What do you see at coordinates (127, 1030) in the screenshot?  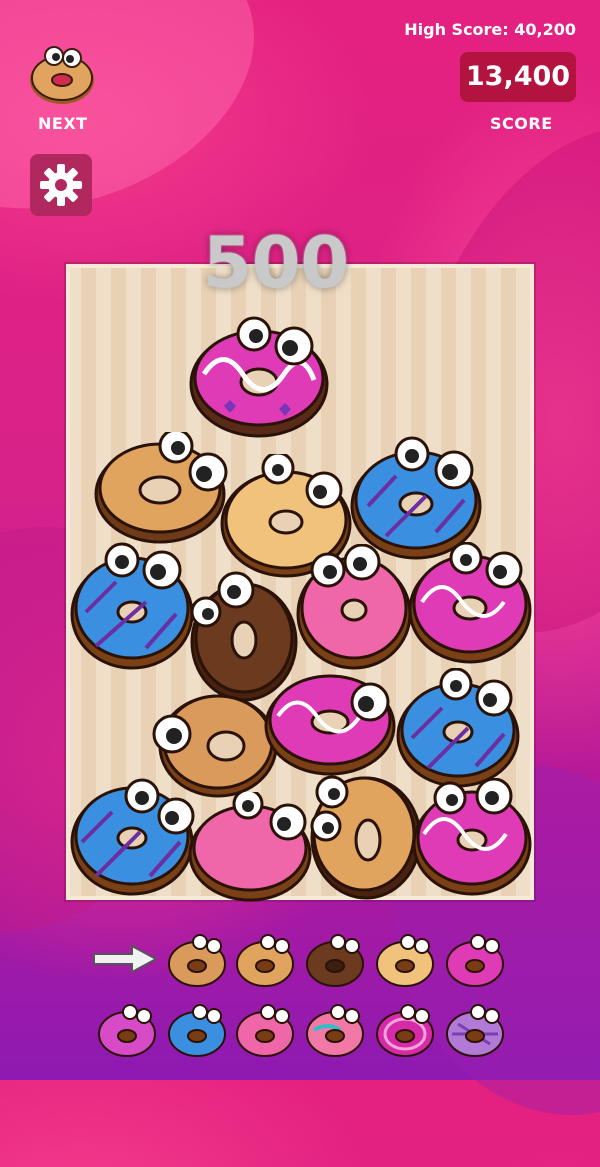 I see `purple-heart-donut-icon` at bounding box center [127, 1030].